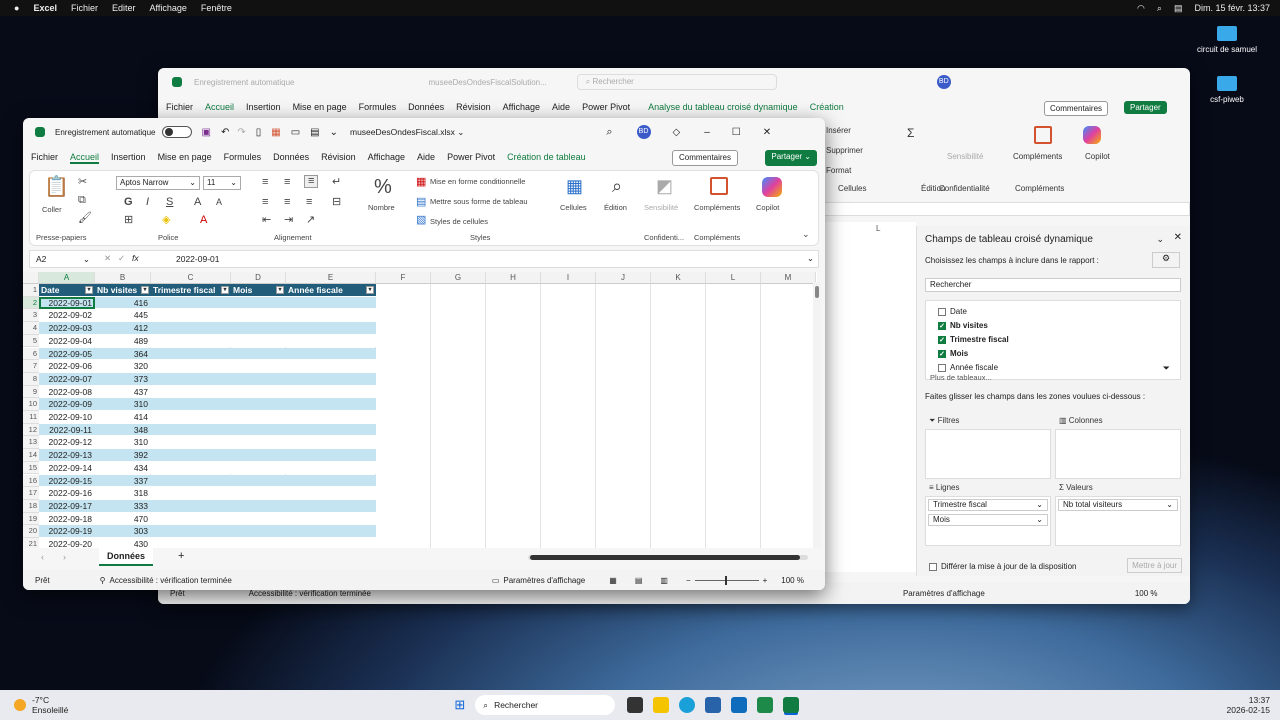  Describe the element at coordinates (89, 290) in the screenshot. I see `filter-dropdown-icon: ▾` at that location.